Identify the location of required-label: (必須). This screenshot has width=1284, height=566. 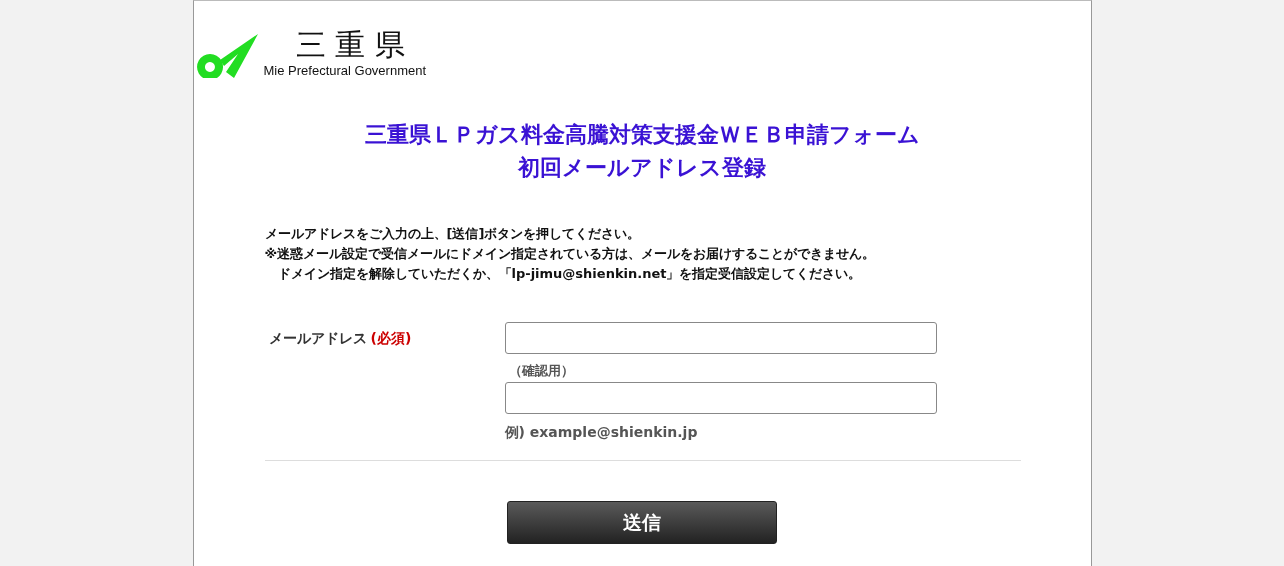
(391, 339).